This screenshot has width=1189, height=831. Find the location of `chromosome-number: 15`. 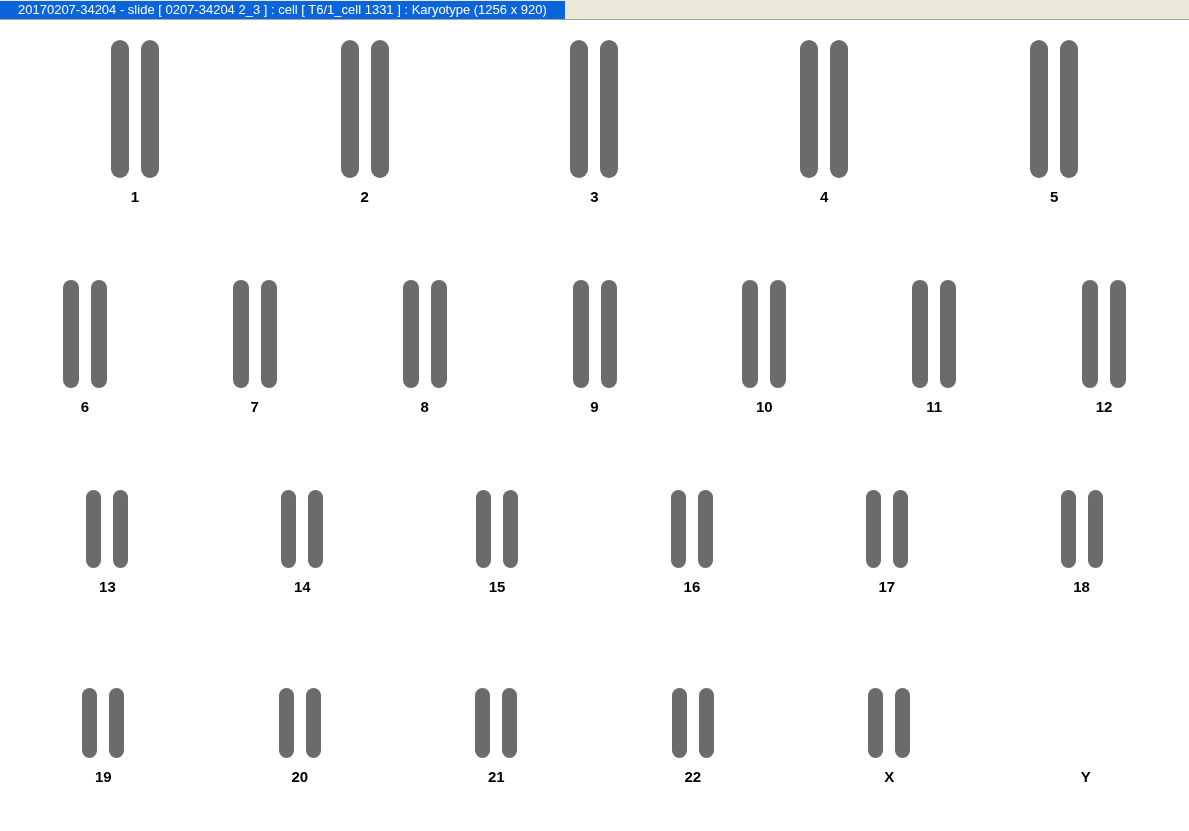

chromosome-number: 15 is located at coordinates (497, 586).